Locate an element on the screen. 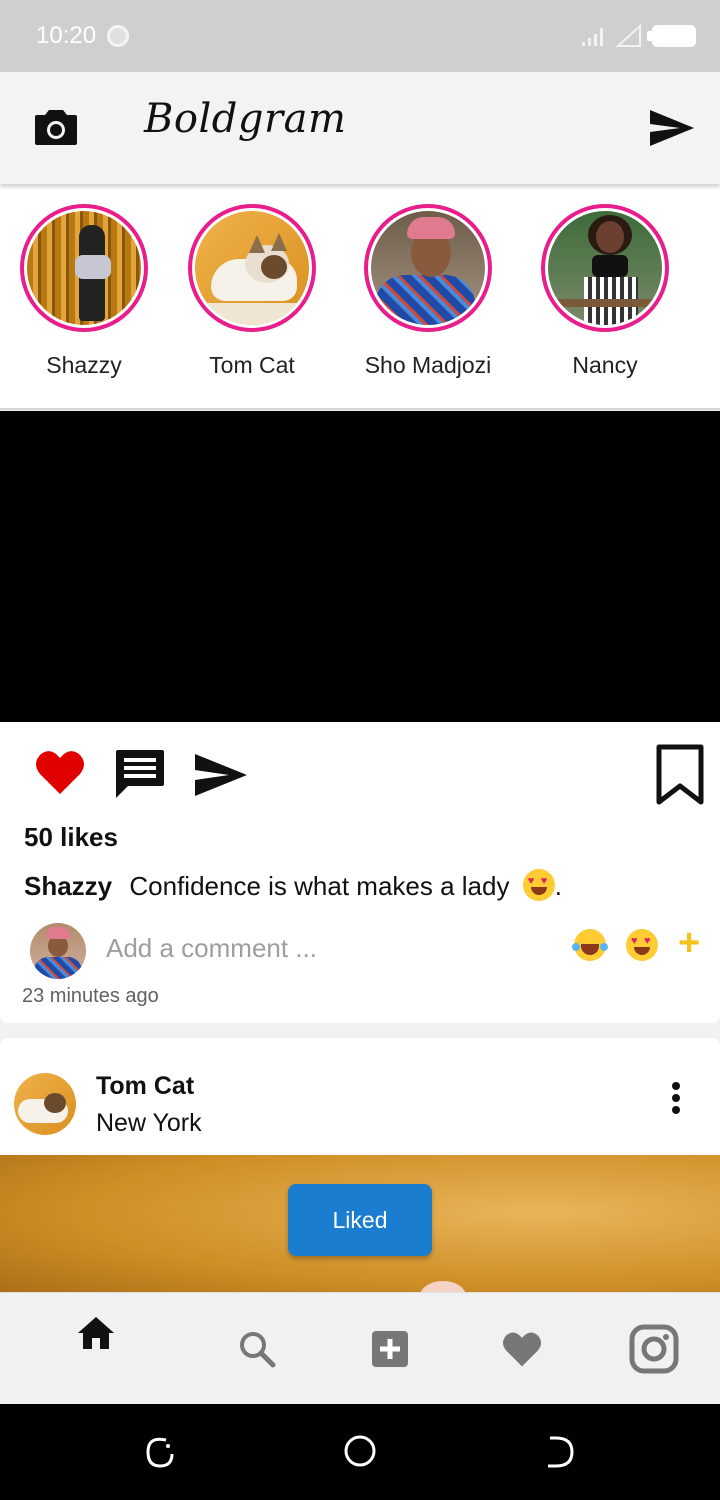  author-avatar is located at coordinates (45, 1104).